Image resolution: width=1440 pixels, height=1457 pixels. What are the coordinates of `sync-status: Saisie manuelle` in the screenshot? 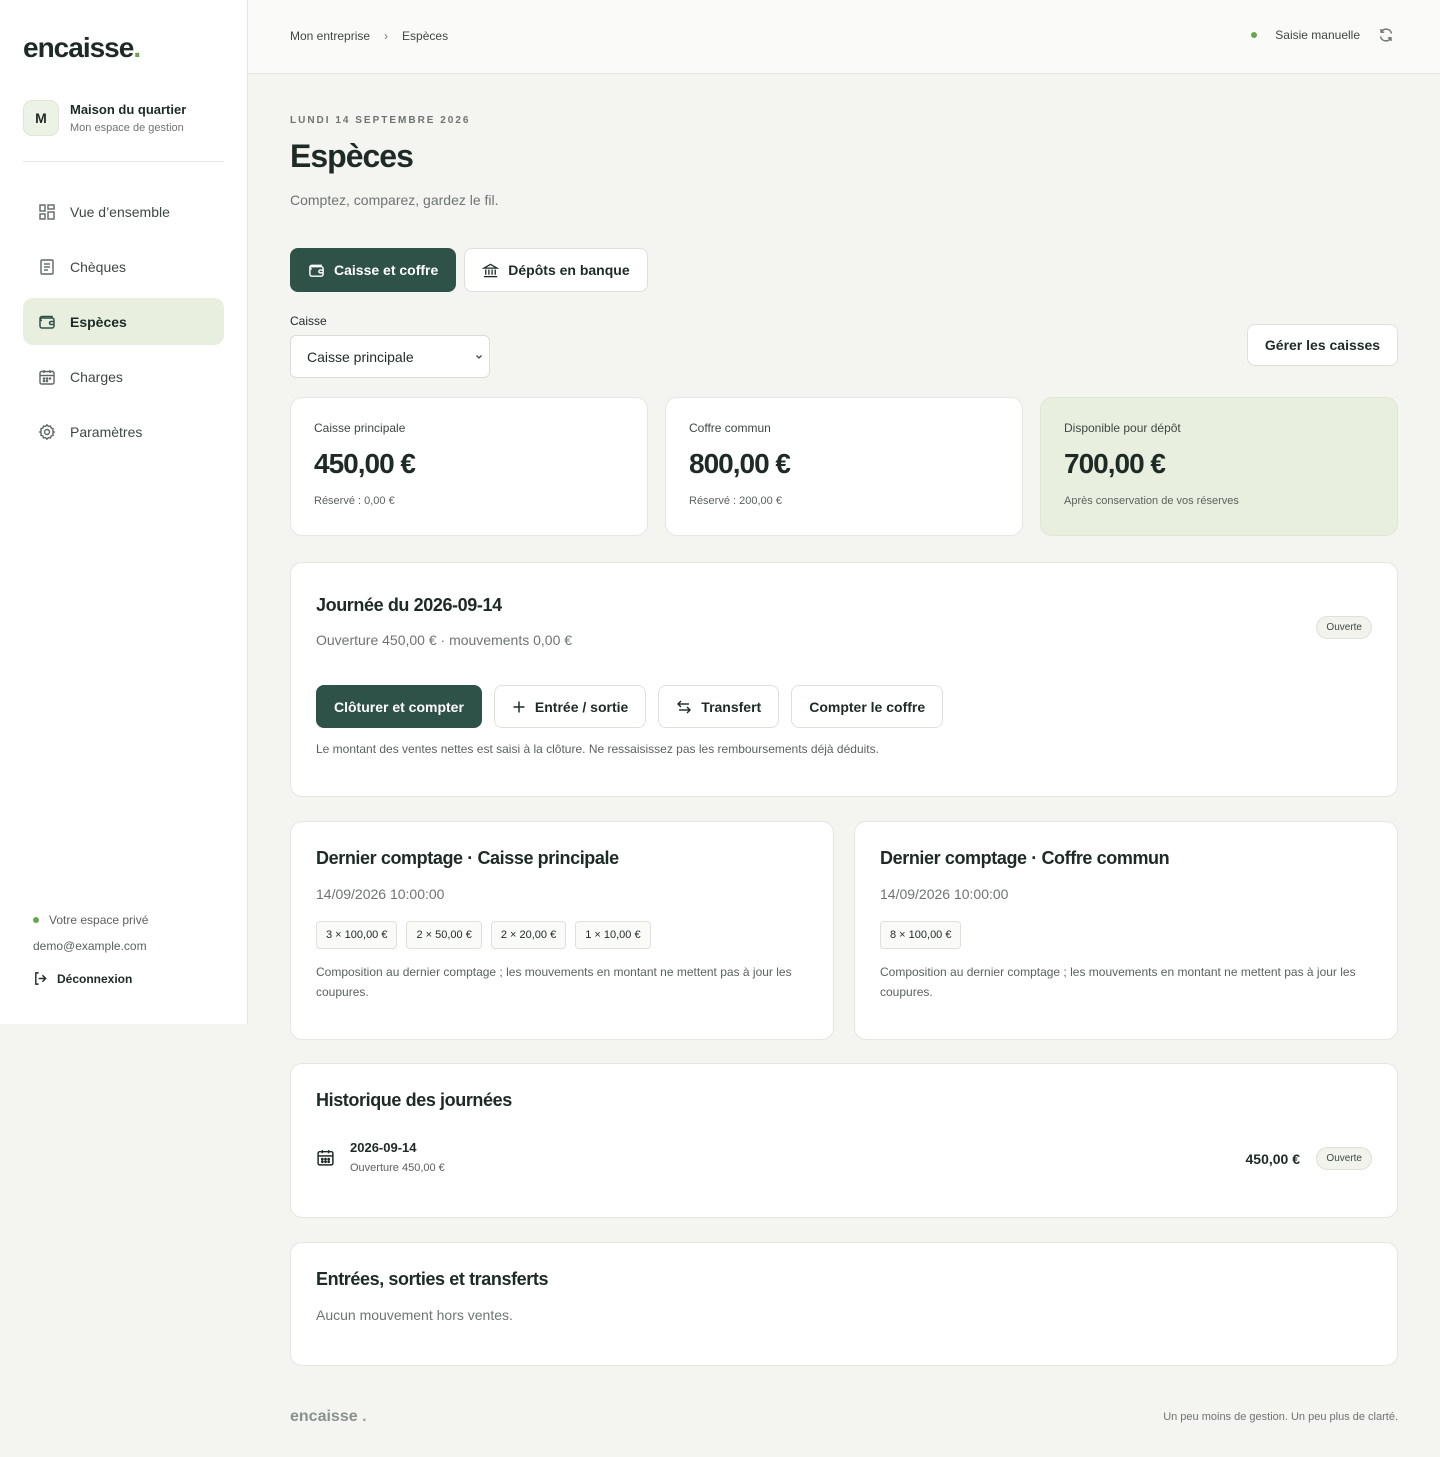 It's located at (1322, 35).